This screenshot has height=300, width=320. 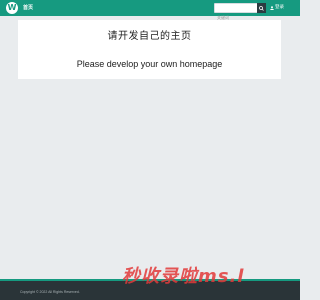 I want to click on page-title: 请开发自己的主页, so click(x=149, y=36).